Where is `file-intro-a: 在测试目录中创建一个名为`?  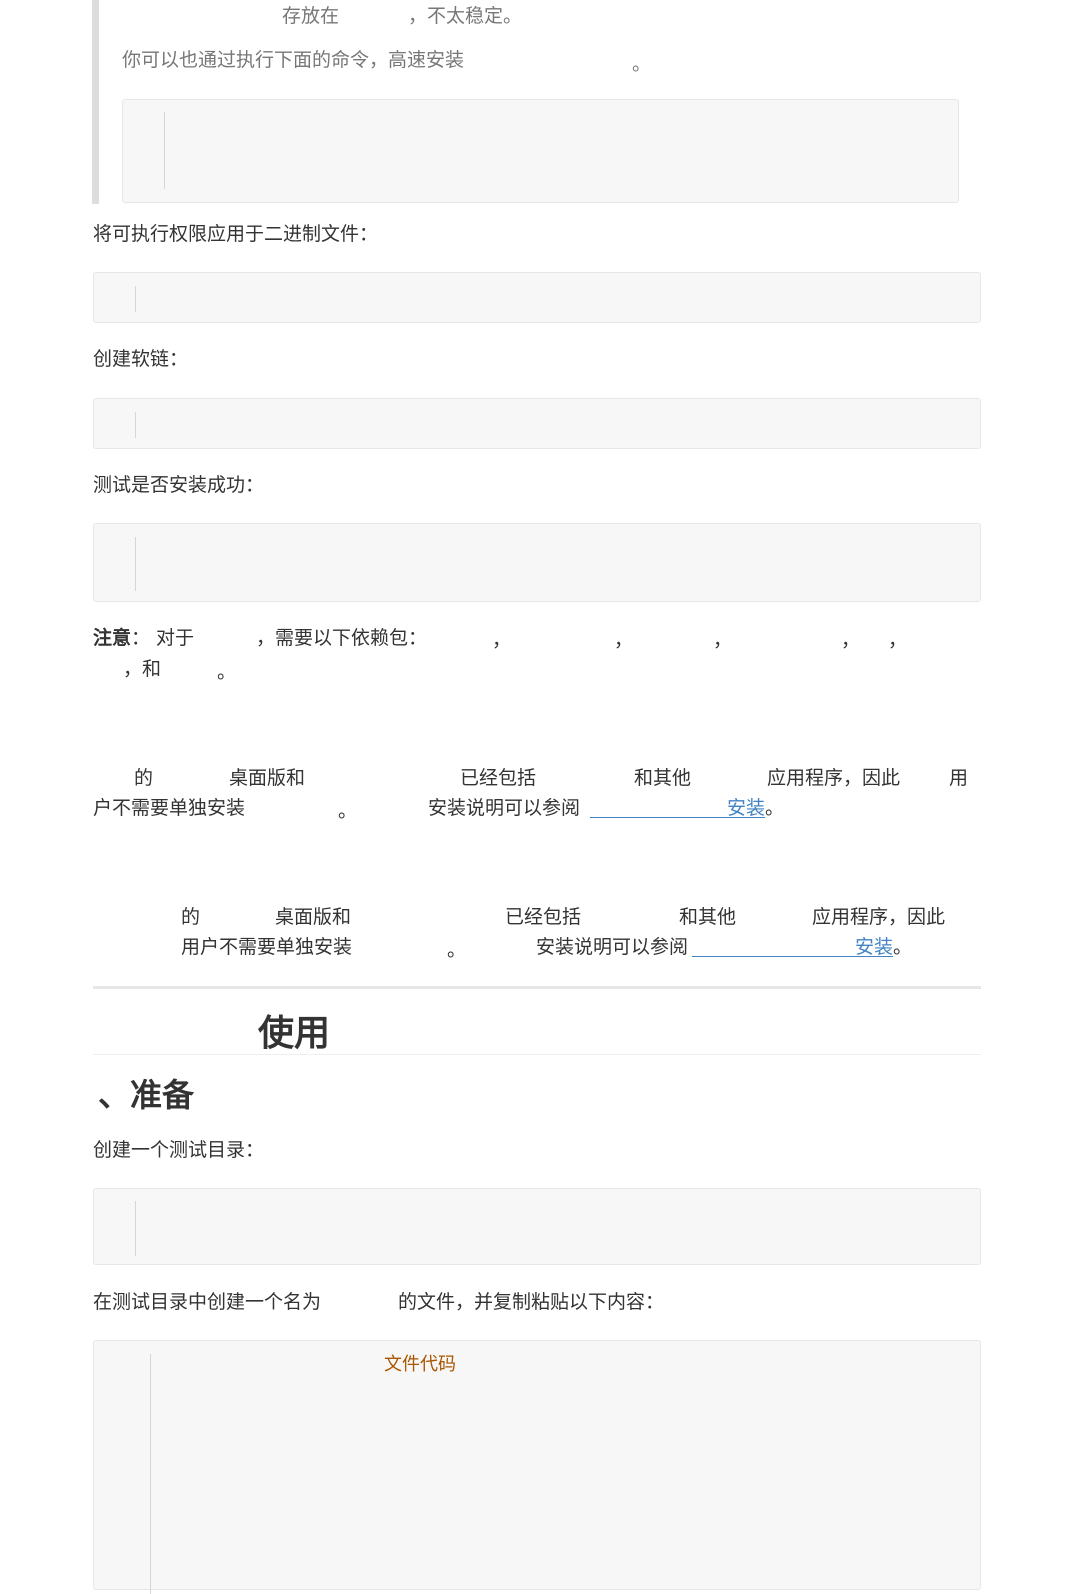
file-intro-a: 在测试目录中创建一个名为 is located at coordinates (207, 1302).